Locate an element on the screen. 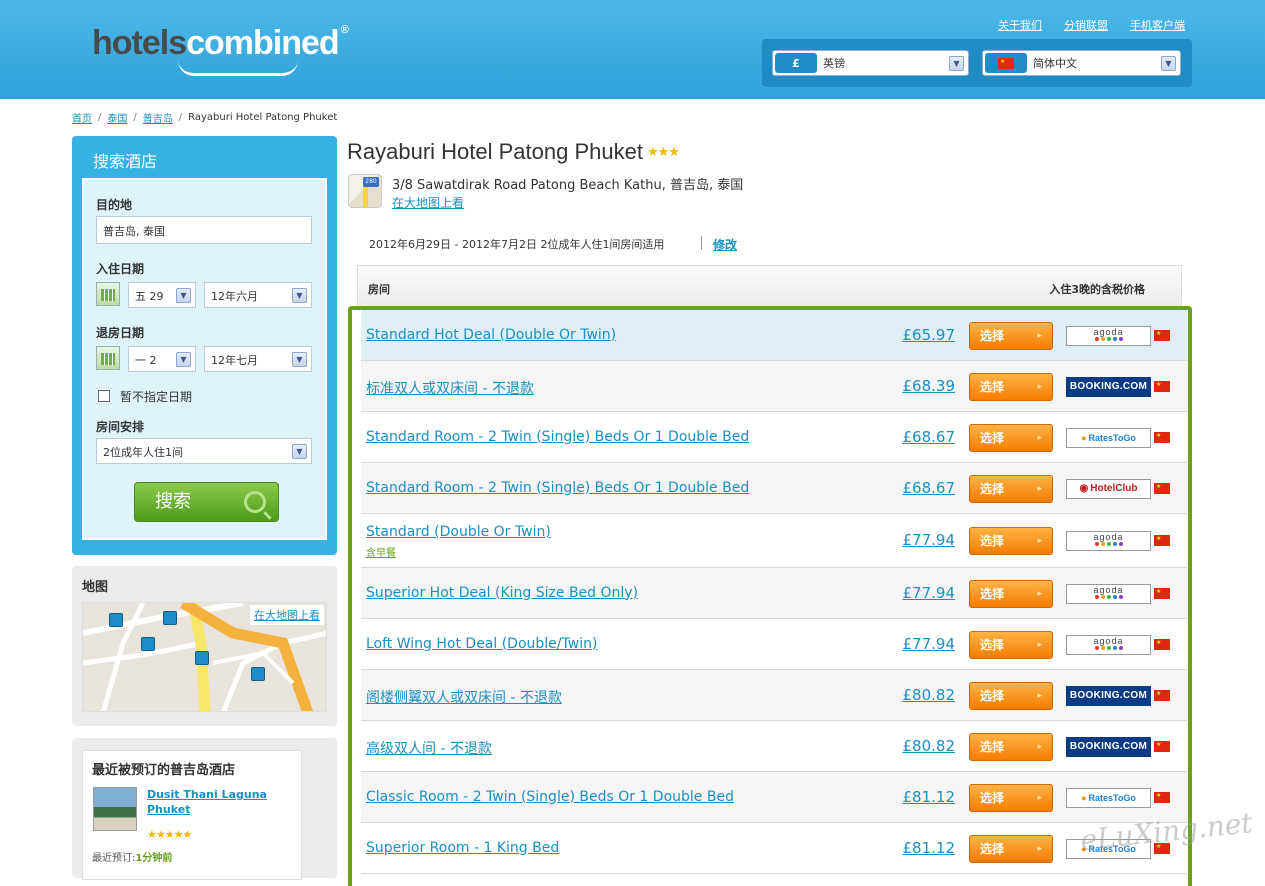 Image resolution: width=1265 pixels, height=886 pixels. destination-input: 普吉岛, 泰国 is located at coordinates (204, 230).